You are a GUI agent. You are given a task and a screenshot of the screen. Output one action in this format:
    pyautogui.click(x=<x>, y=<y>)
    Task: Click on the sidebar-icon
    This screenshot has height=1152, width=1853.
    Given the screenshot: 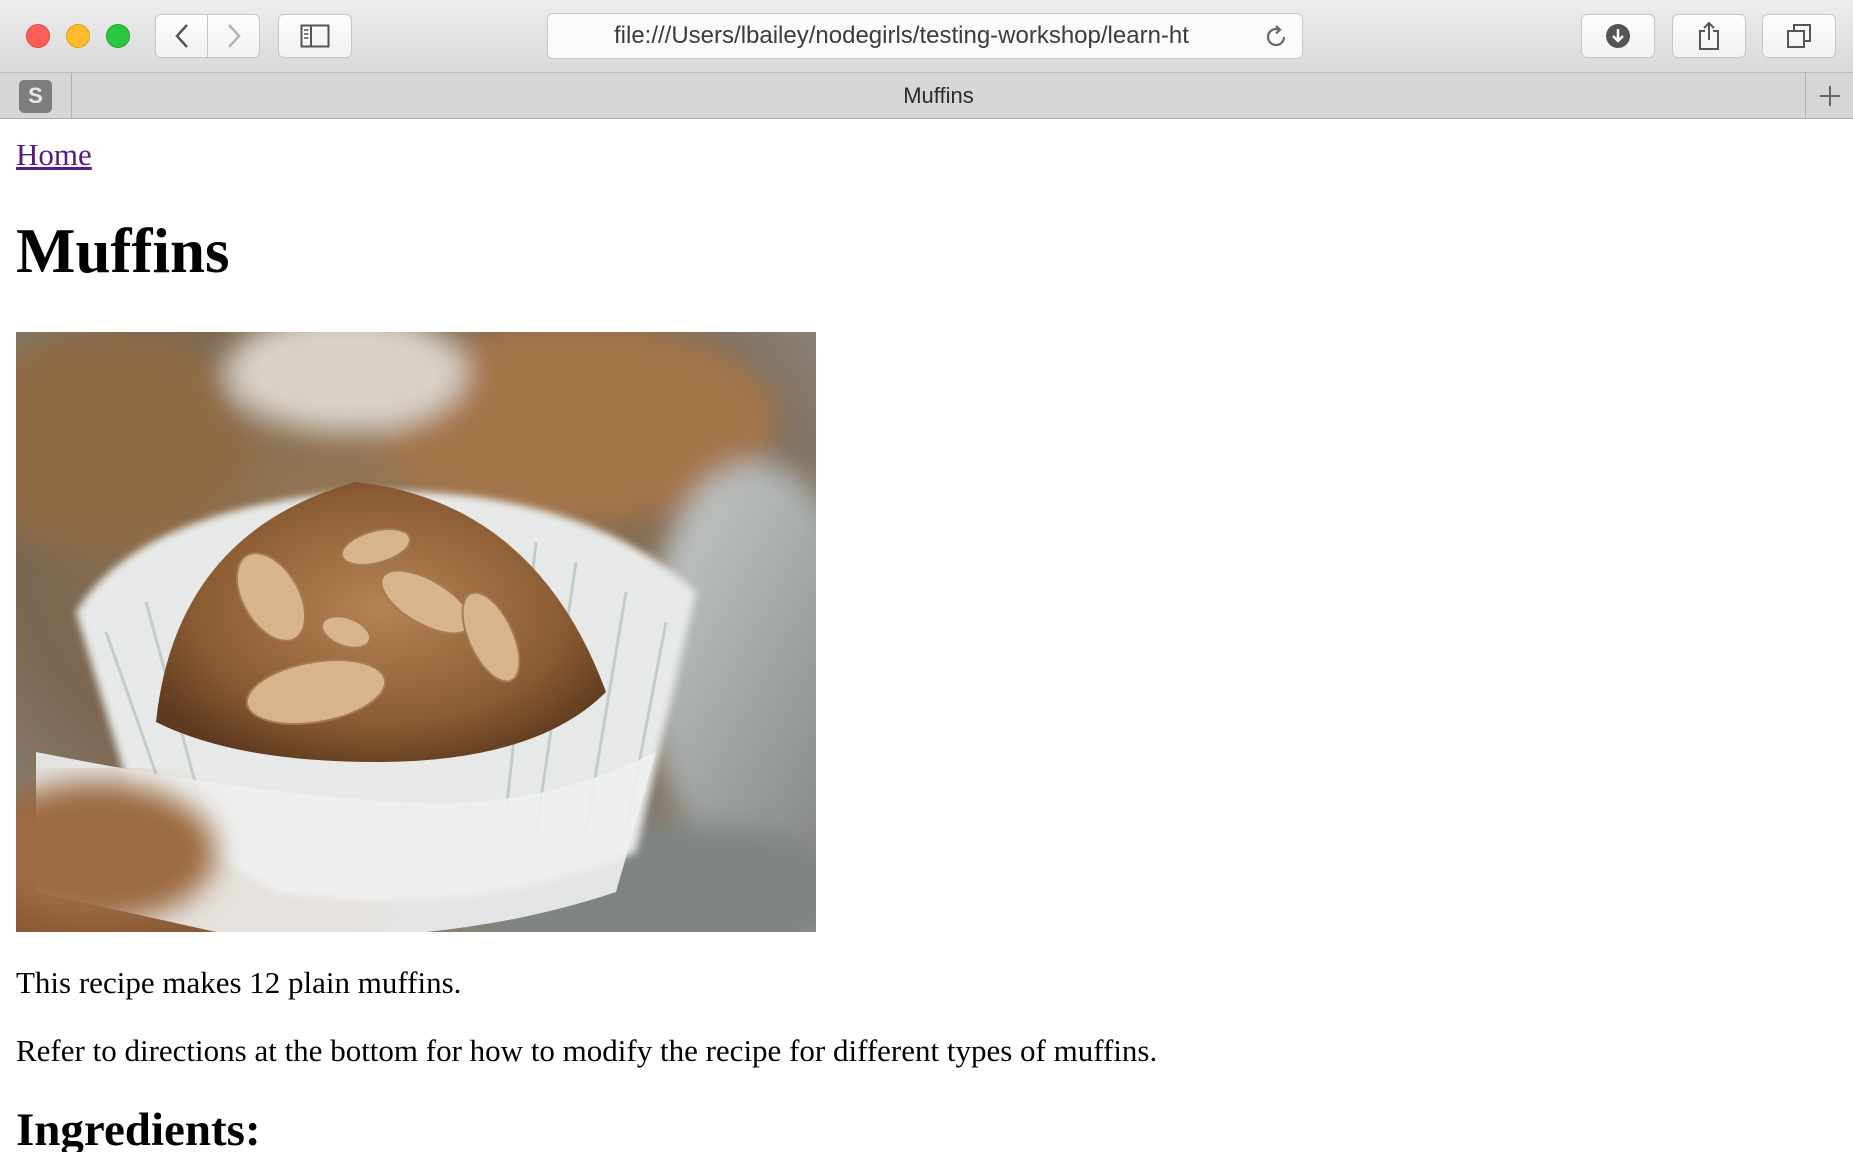 What is the action you would take?
    pyautogui.click(x=315, y=36)
    